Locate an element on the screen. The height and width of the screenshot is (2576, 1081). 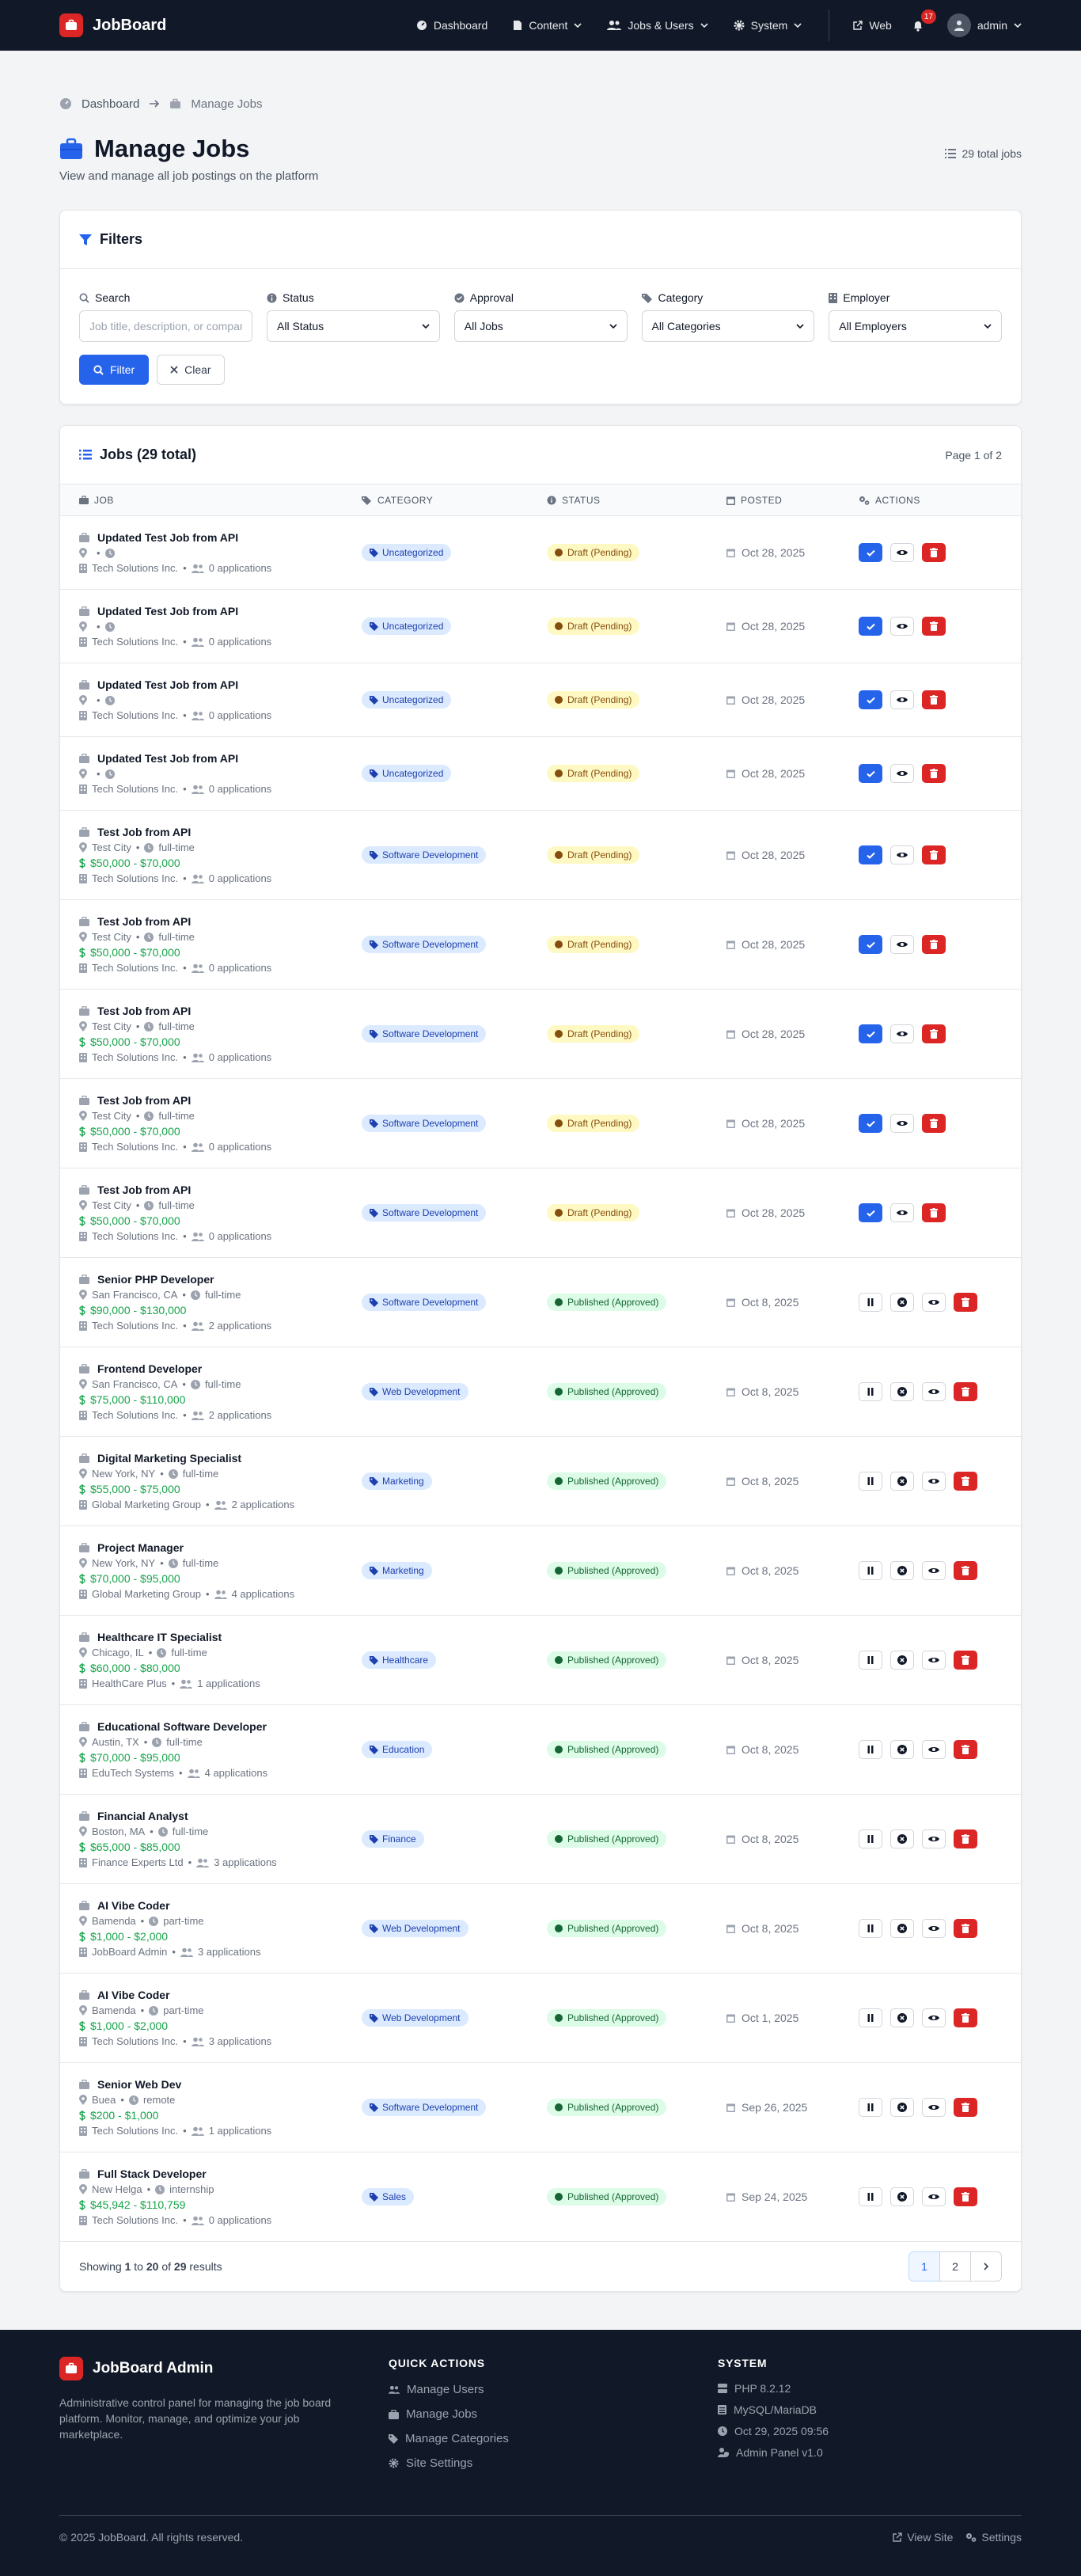
quick-link-manage-users: Manage Users is located at coordinates (553, 2389).